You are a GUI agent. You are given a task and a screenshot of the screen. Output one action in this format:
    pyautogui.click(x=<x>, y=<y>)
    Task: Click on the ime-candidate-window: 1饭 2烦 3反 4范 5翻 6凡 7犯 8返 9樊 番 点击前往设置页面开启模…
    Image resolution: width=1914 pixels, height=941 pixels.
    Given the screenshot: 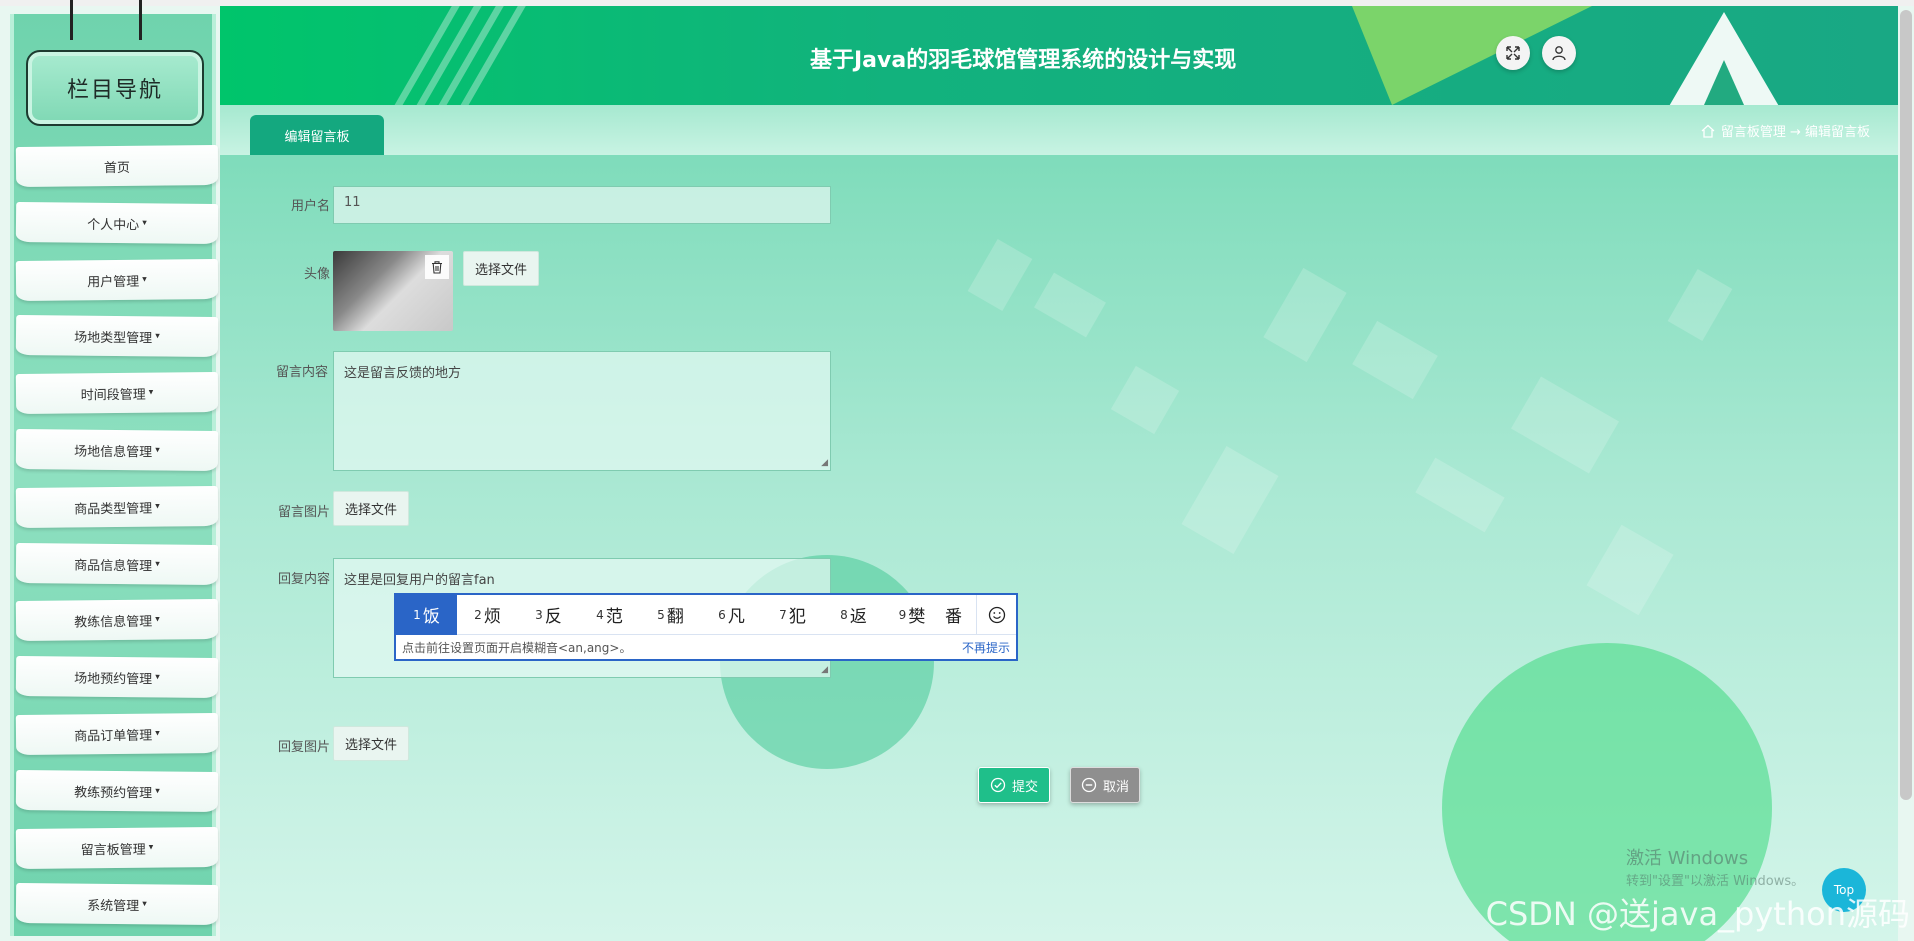 What is the action you would take?
    pyautogui.click(x=706, y=627)
    